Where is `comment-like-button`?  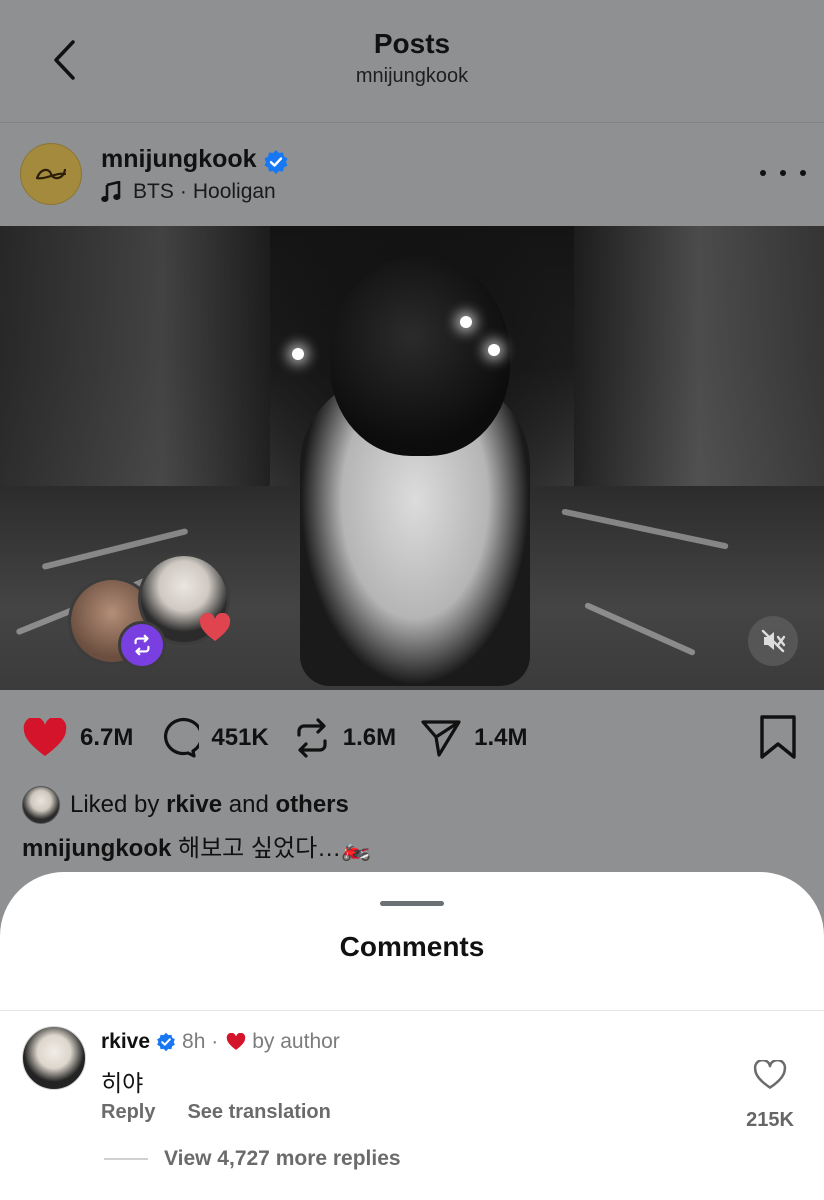
comment-like-button is located at coordinates (770, 1080).